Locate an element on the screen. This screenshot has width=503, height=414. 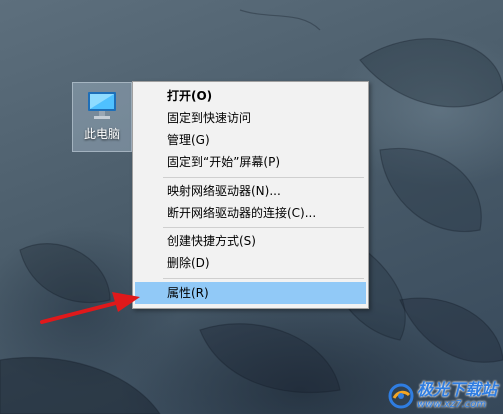
watermark-url: www.xz7.com is located at coordinates (451, 404).